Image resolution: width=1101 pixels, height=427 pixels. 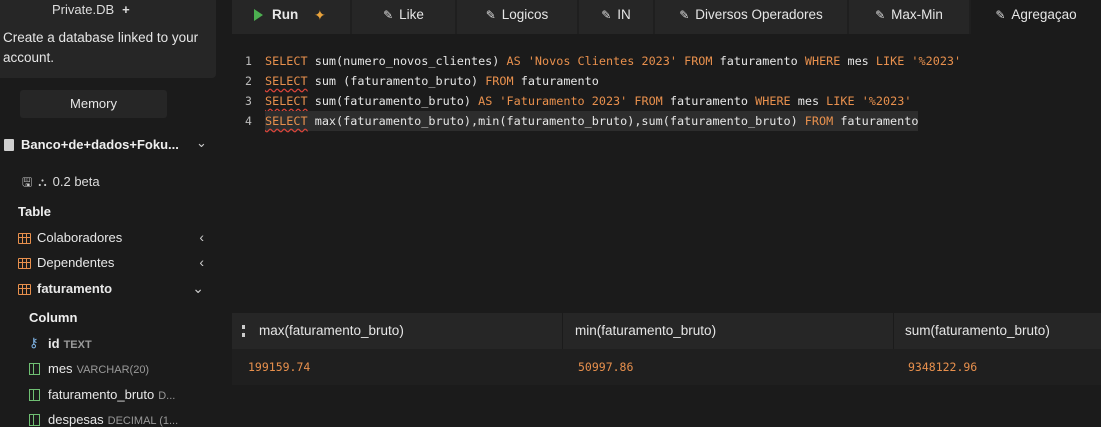 I want to click on schema-icon: ⛬, so click(x=42, y=182).